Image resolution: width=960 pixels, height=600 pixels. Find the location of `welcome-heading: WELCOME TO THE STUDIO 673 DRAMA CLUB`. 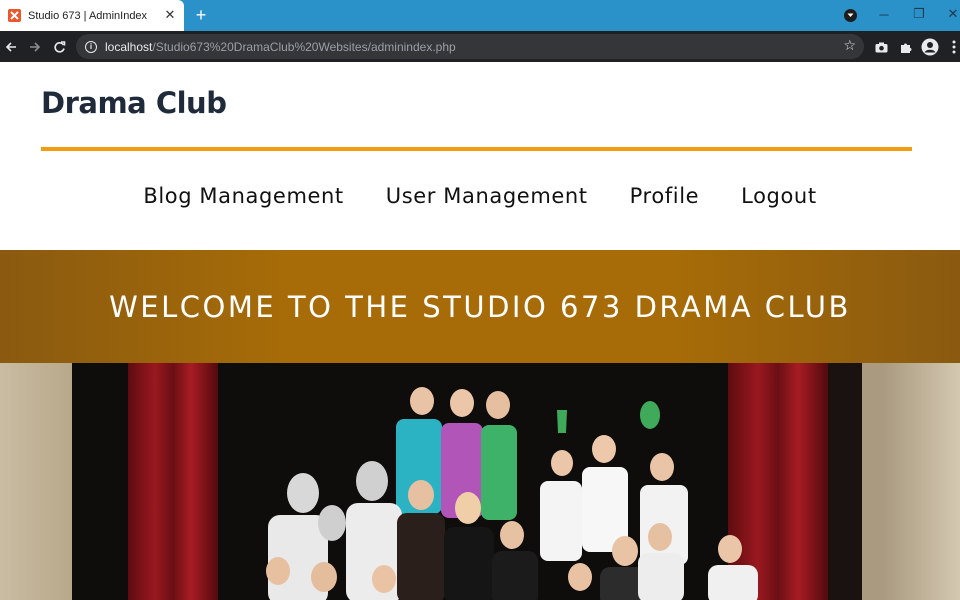

welcome-heading: WELCOME TO THE STUDIO 673 DRAMA CLUB is located at coordinates (480, 306).